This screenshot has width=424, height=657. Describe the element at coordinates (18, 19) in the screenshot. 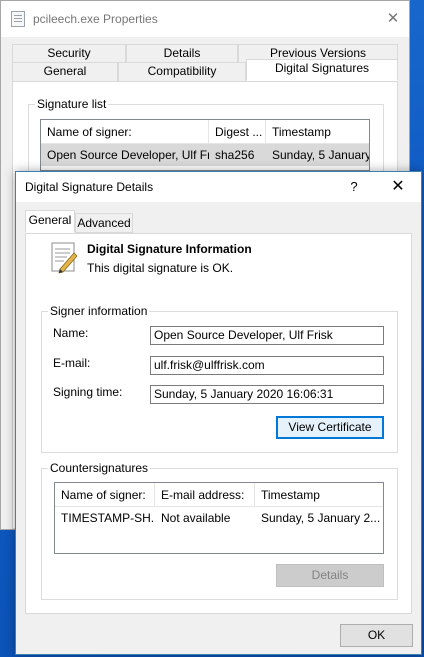

I see `application-icon` at that location.